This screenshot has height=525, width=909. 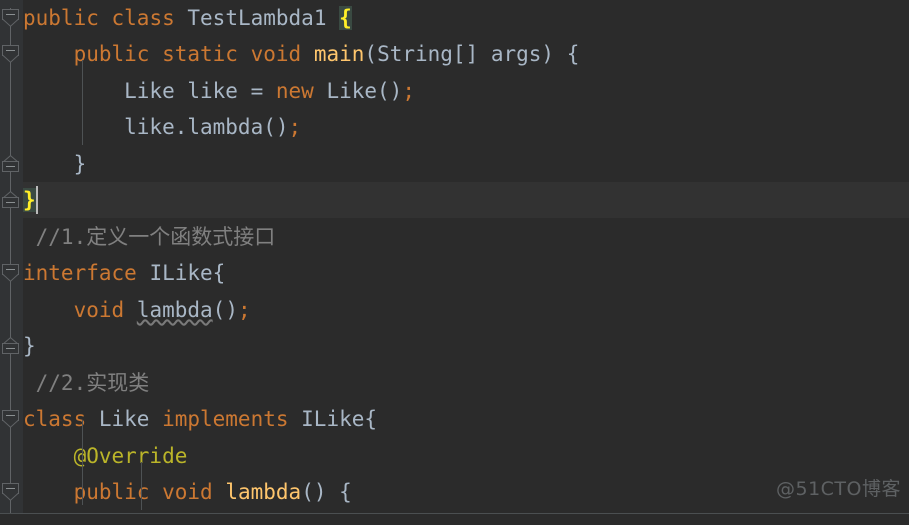 I want to click on code-token: interface, so click(x=80, y=273).